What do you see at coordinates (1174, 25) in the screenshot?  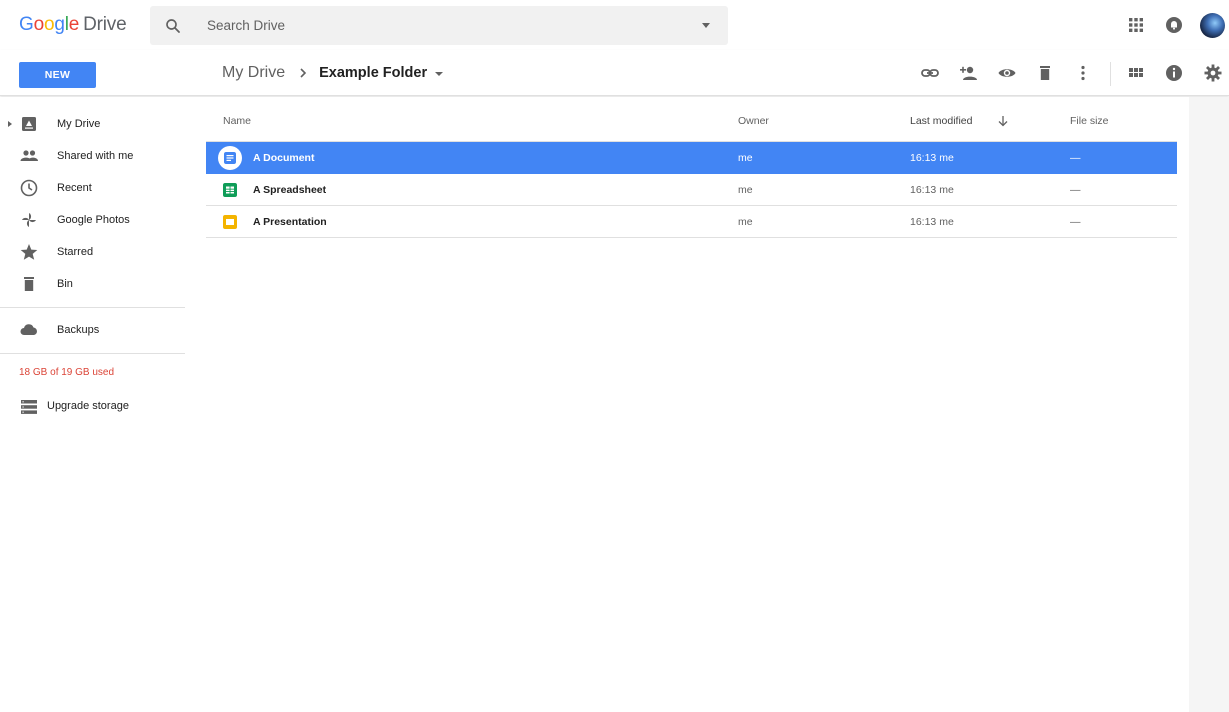 I see `notifications-icon` at bounding box center [1174, 25].